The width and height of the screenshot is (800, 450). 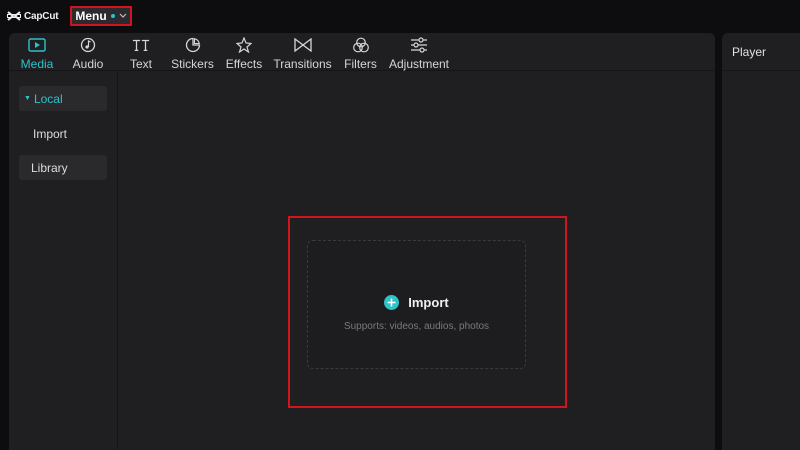 I want to click on sidebar-item-local: ▼ Local, so click(x=63, y=98).